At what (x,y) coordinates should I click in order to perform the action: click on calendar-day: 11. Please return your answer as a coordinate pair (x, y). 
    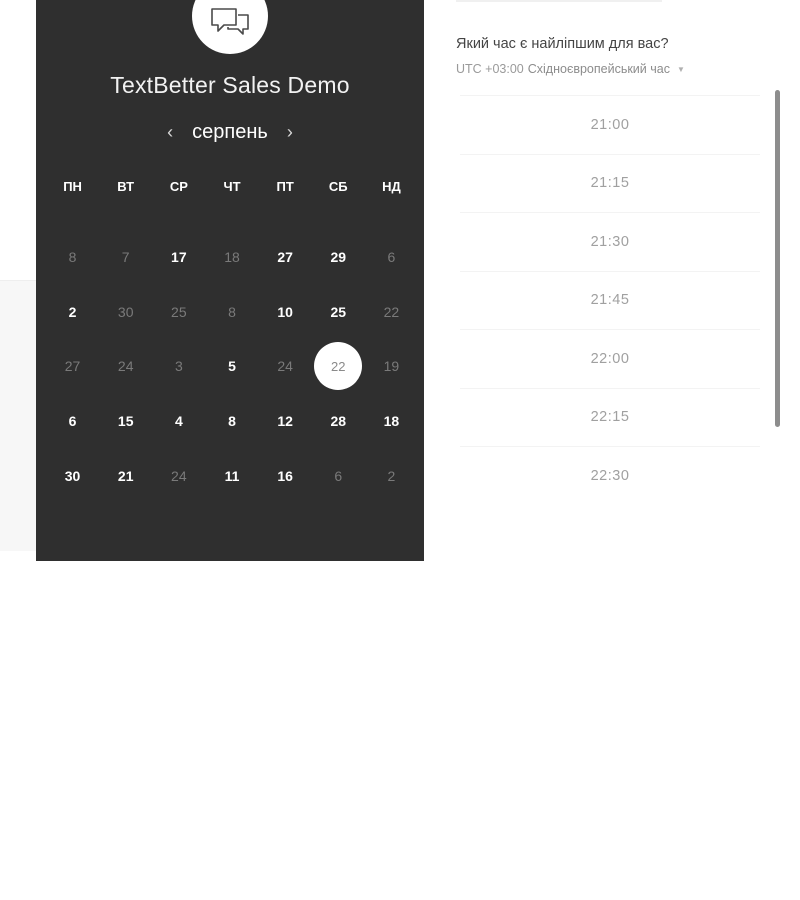
    Looking at the image, I should click on (231, 475).